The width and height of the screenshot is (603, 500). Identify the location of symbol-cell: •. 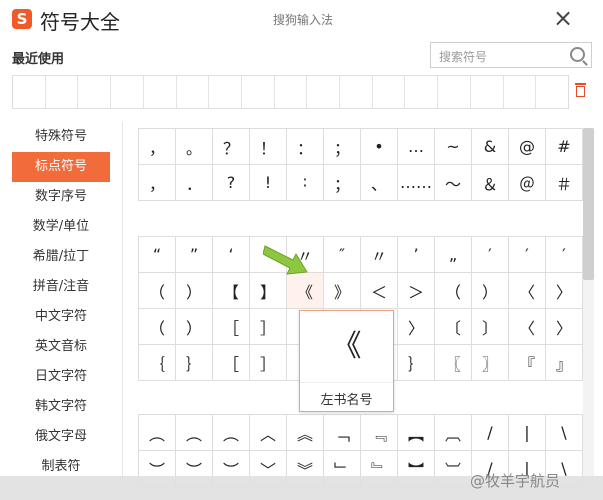
(379, 147).